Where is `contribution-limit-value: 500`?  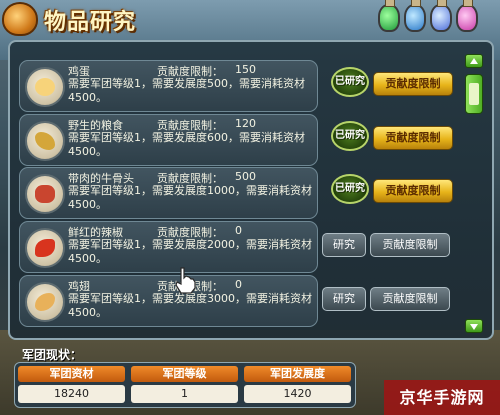
contribution-limit-value: 500 is located at coordinates (245, 176).